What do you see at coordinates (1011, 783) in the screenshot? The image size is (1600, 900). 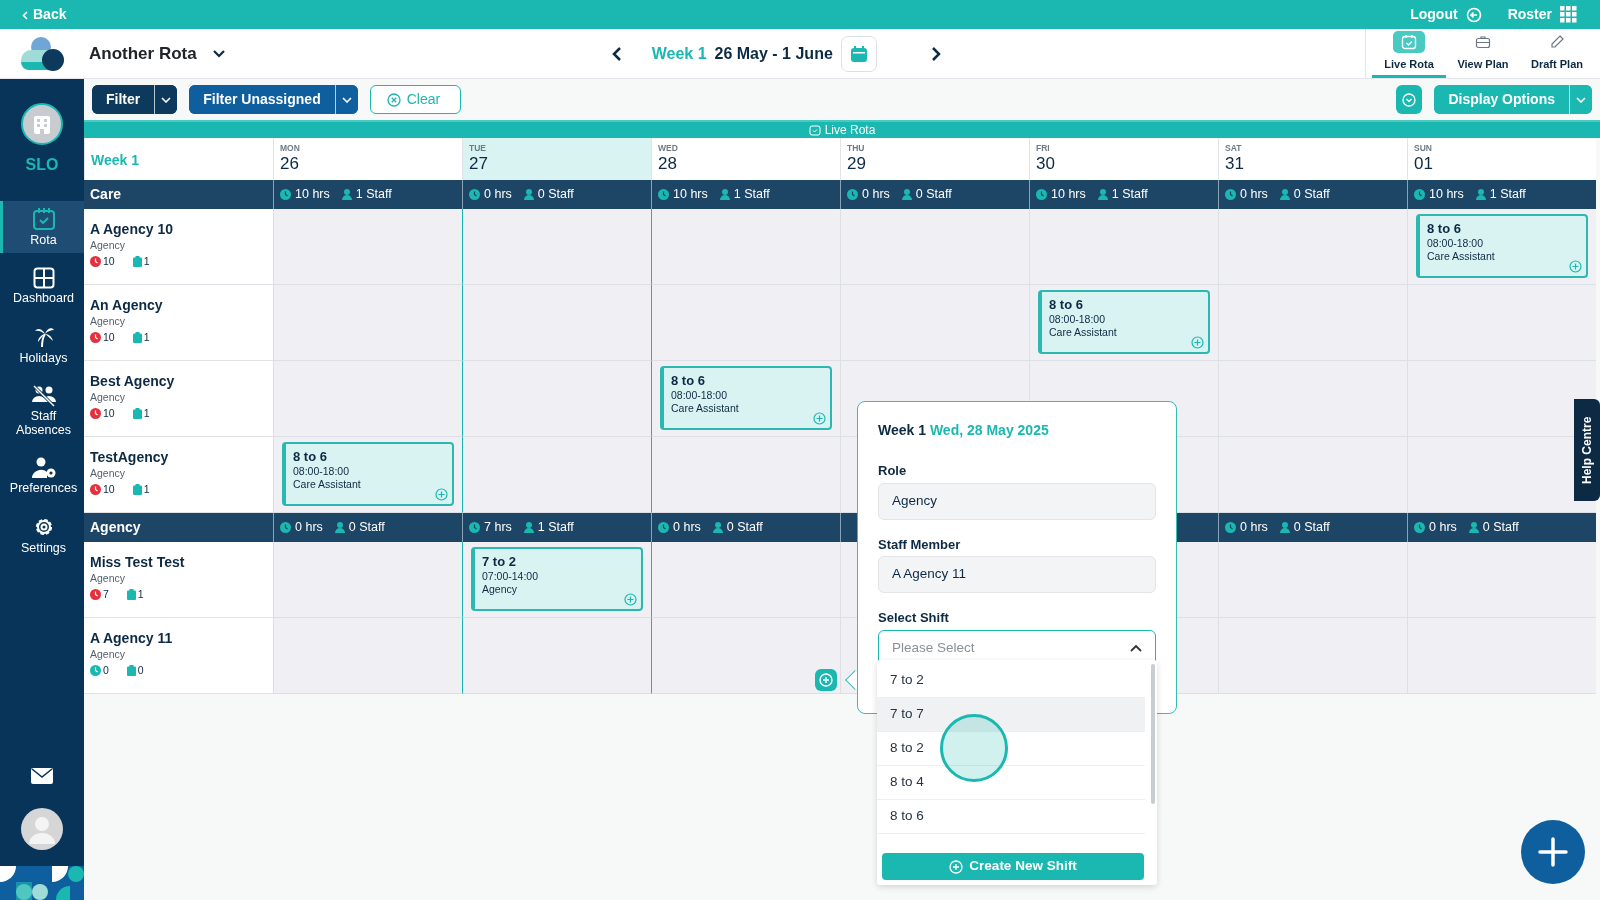 I see `dropdown-option: 8 to 4` at bounding box center [1011, 783].